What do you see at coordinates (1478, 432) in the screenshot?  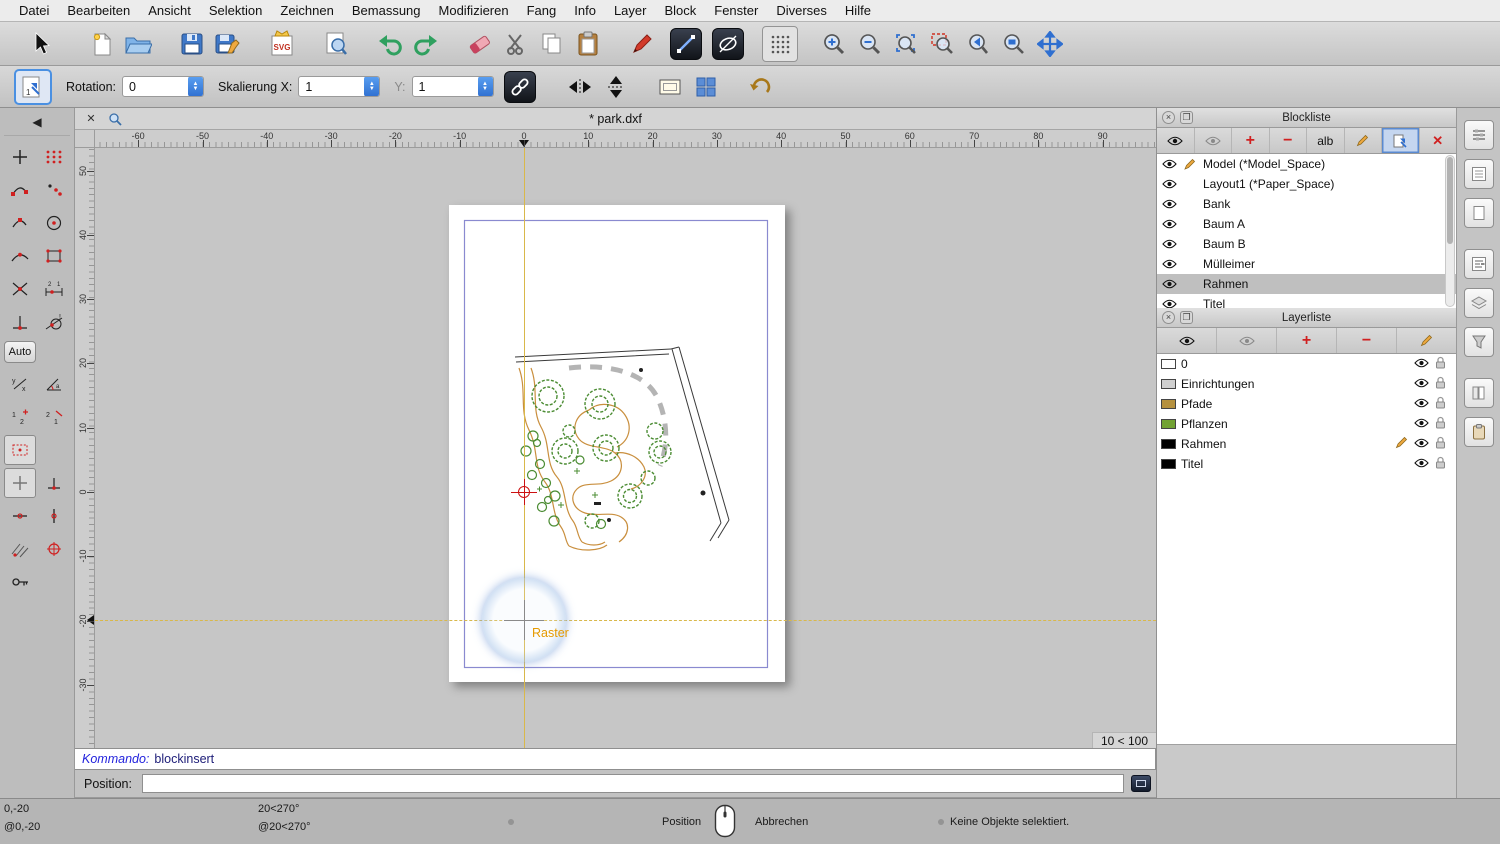 I see `clipboard-panel-icon` at bounding box center [1478, 432].